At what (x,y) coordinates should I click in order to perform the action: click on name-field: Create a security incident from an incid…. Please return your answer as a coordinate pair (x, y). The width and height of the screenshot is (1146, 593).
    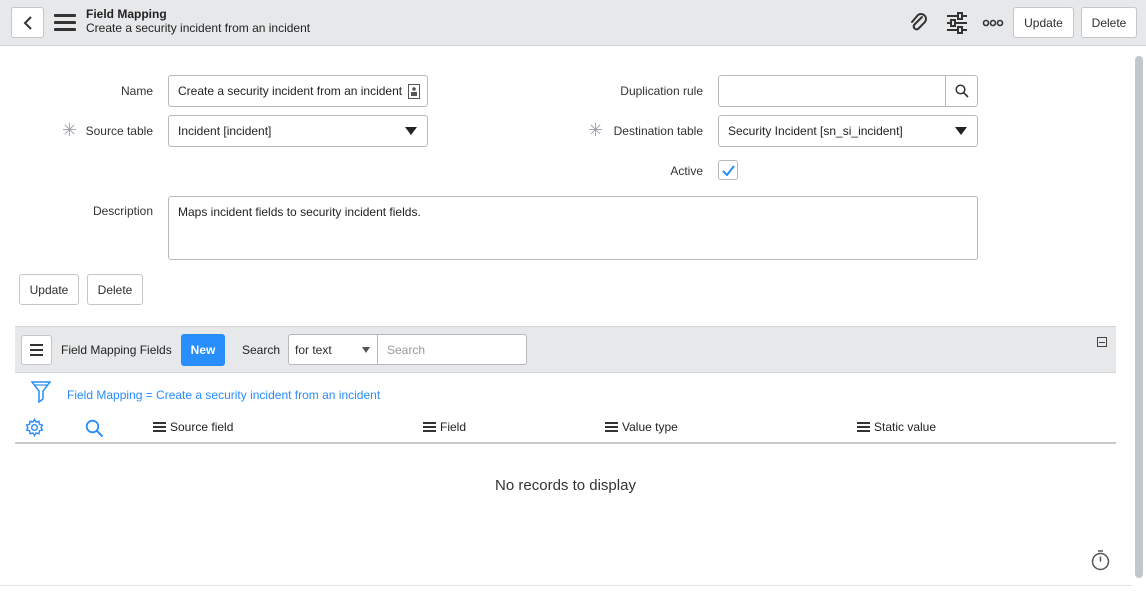
    Looking at the image, I should click on (298, 91).